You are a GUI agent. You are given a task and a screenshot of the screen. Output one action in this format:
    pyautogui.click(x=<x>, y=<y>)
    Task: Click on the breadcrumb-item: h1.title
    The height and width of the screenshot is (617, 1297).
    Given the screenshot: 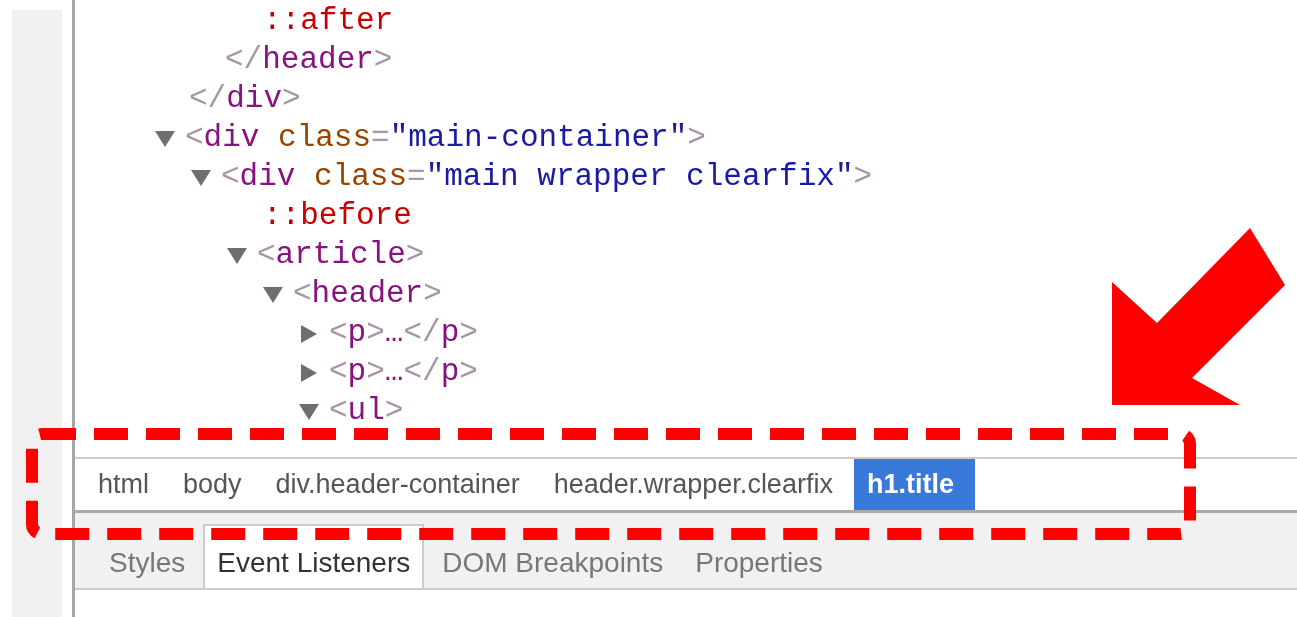 What is the action you would take?
    pyautogui.click(x=914, y=484)
    